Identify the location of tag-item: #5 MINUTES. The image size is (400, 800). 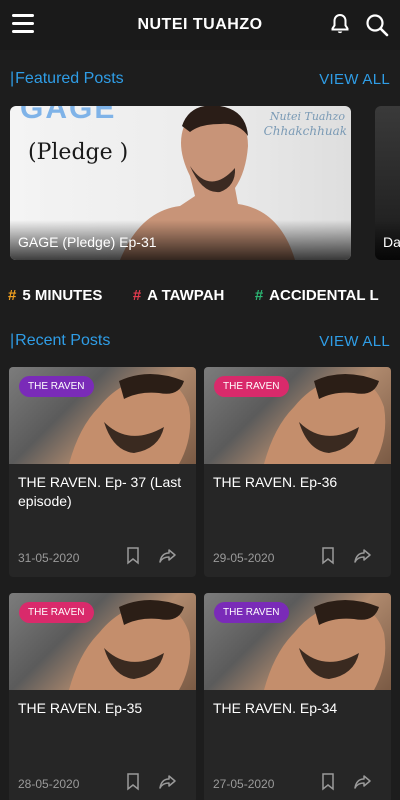
(55, 295).